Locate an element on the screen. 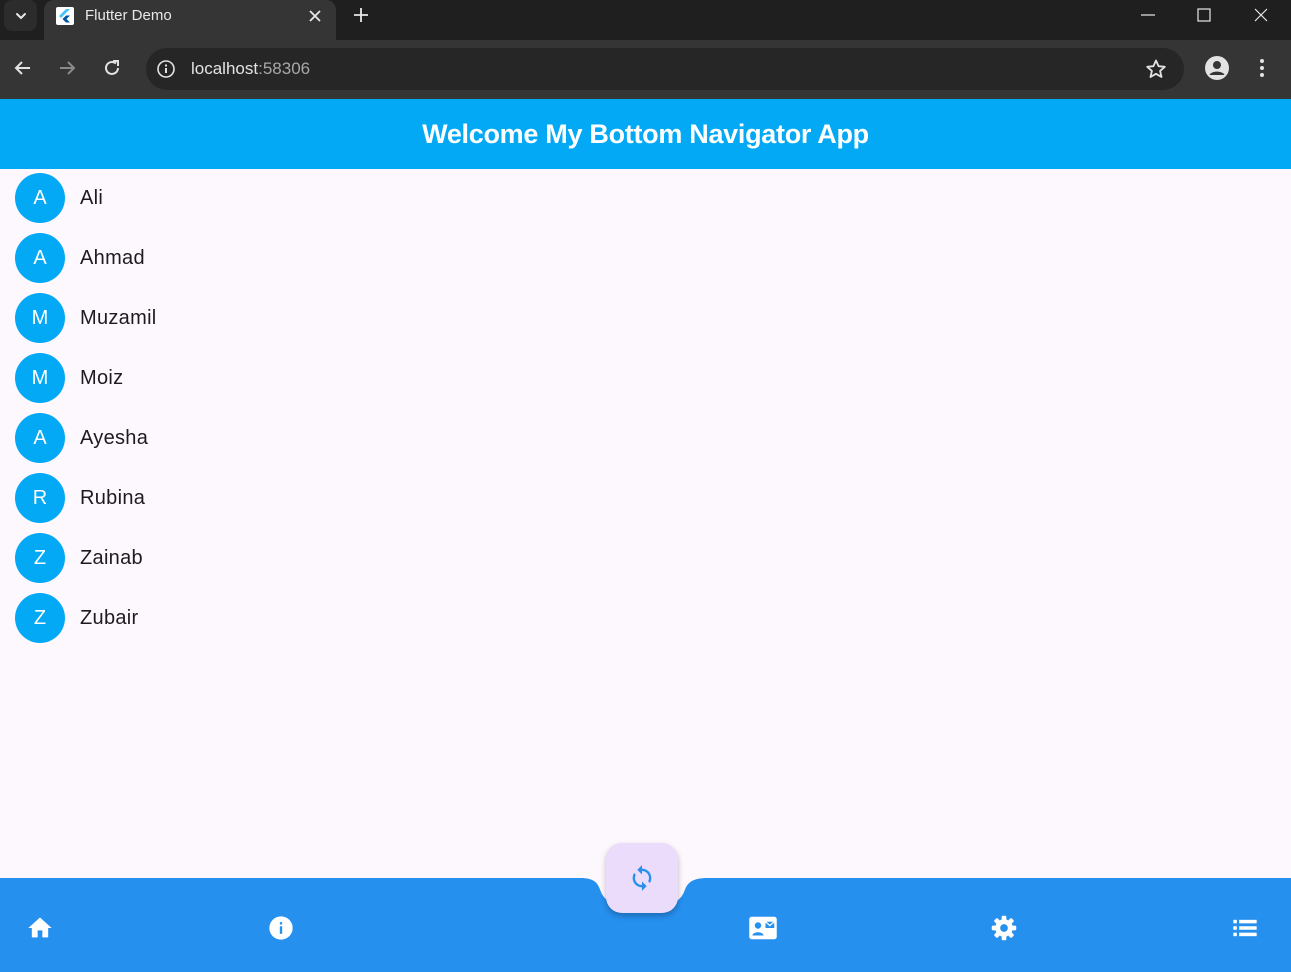 This screenshot has height=972, width=1291. url-host: localhost is located at coordinates (225, 68).